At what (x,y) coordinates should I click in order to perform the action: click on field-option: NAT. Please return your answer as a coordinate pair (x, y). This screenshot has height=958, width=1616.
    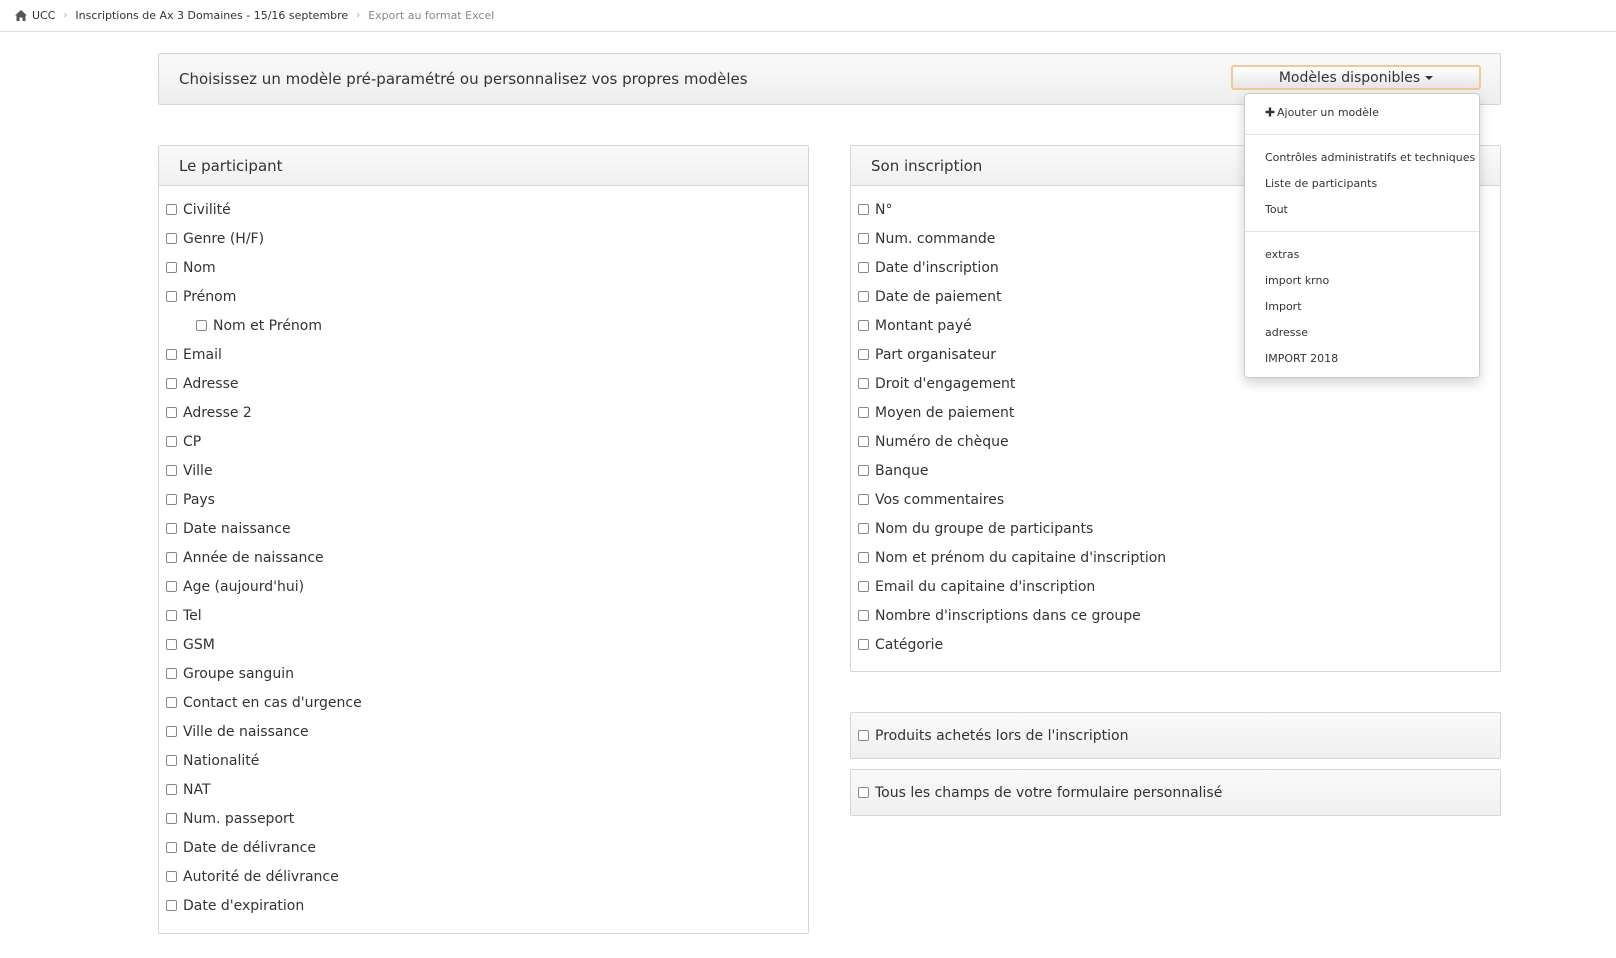
    Looking at the image, I should click on (483, 789).